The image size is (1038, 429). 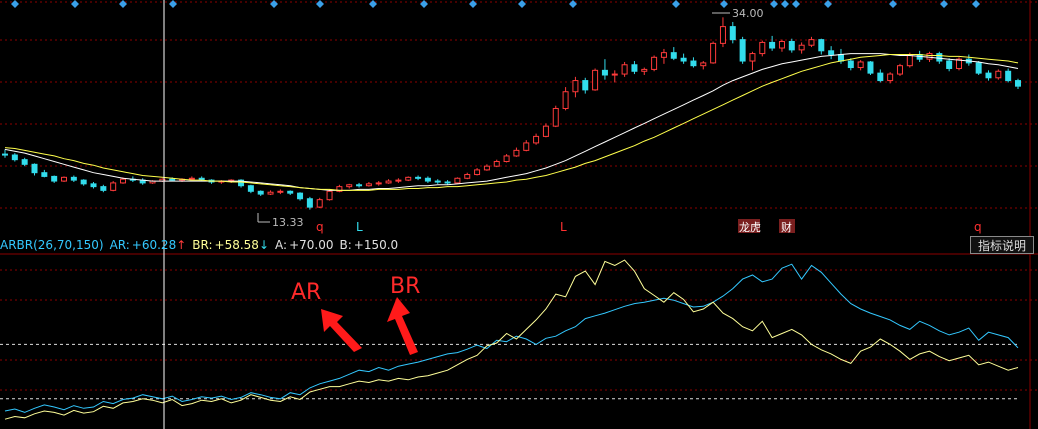 What do you see at coordinates (750, 227) in the screenshot?
I see `tag-longhu: 龙虎` at bounding box center [750, 227].